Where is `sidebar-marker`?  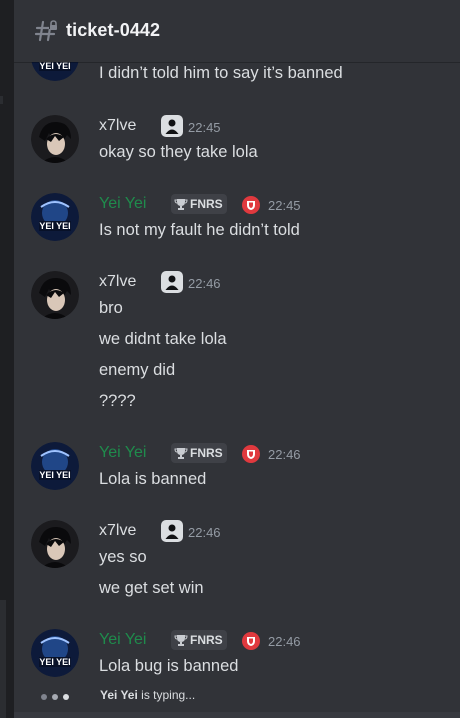
sidebar-marker is located at coordinates (1, 100).